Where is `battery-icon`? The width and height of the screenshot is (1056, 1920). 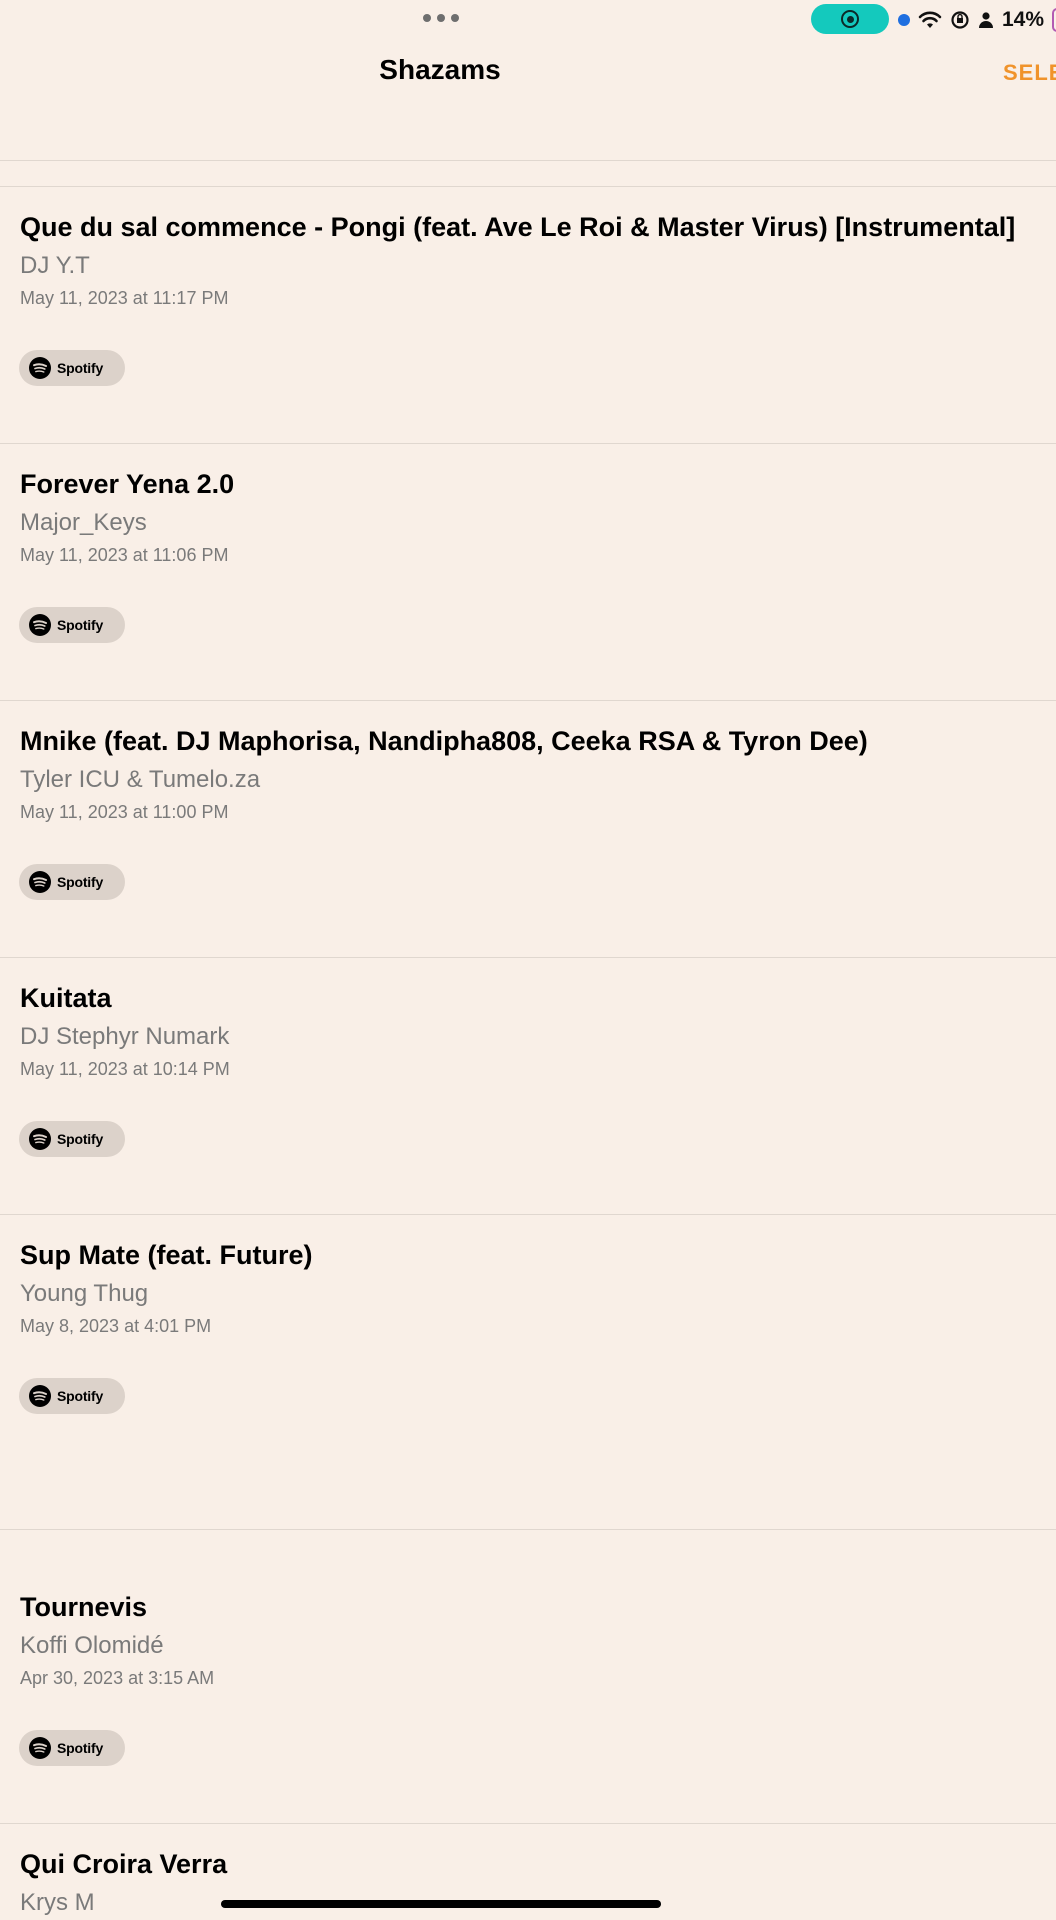
battery-icon is located at coordinates (1054, 20).